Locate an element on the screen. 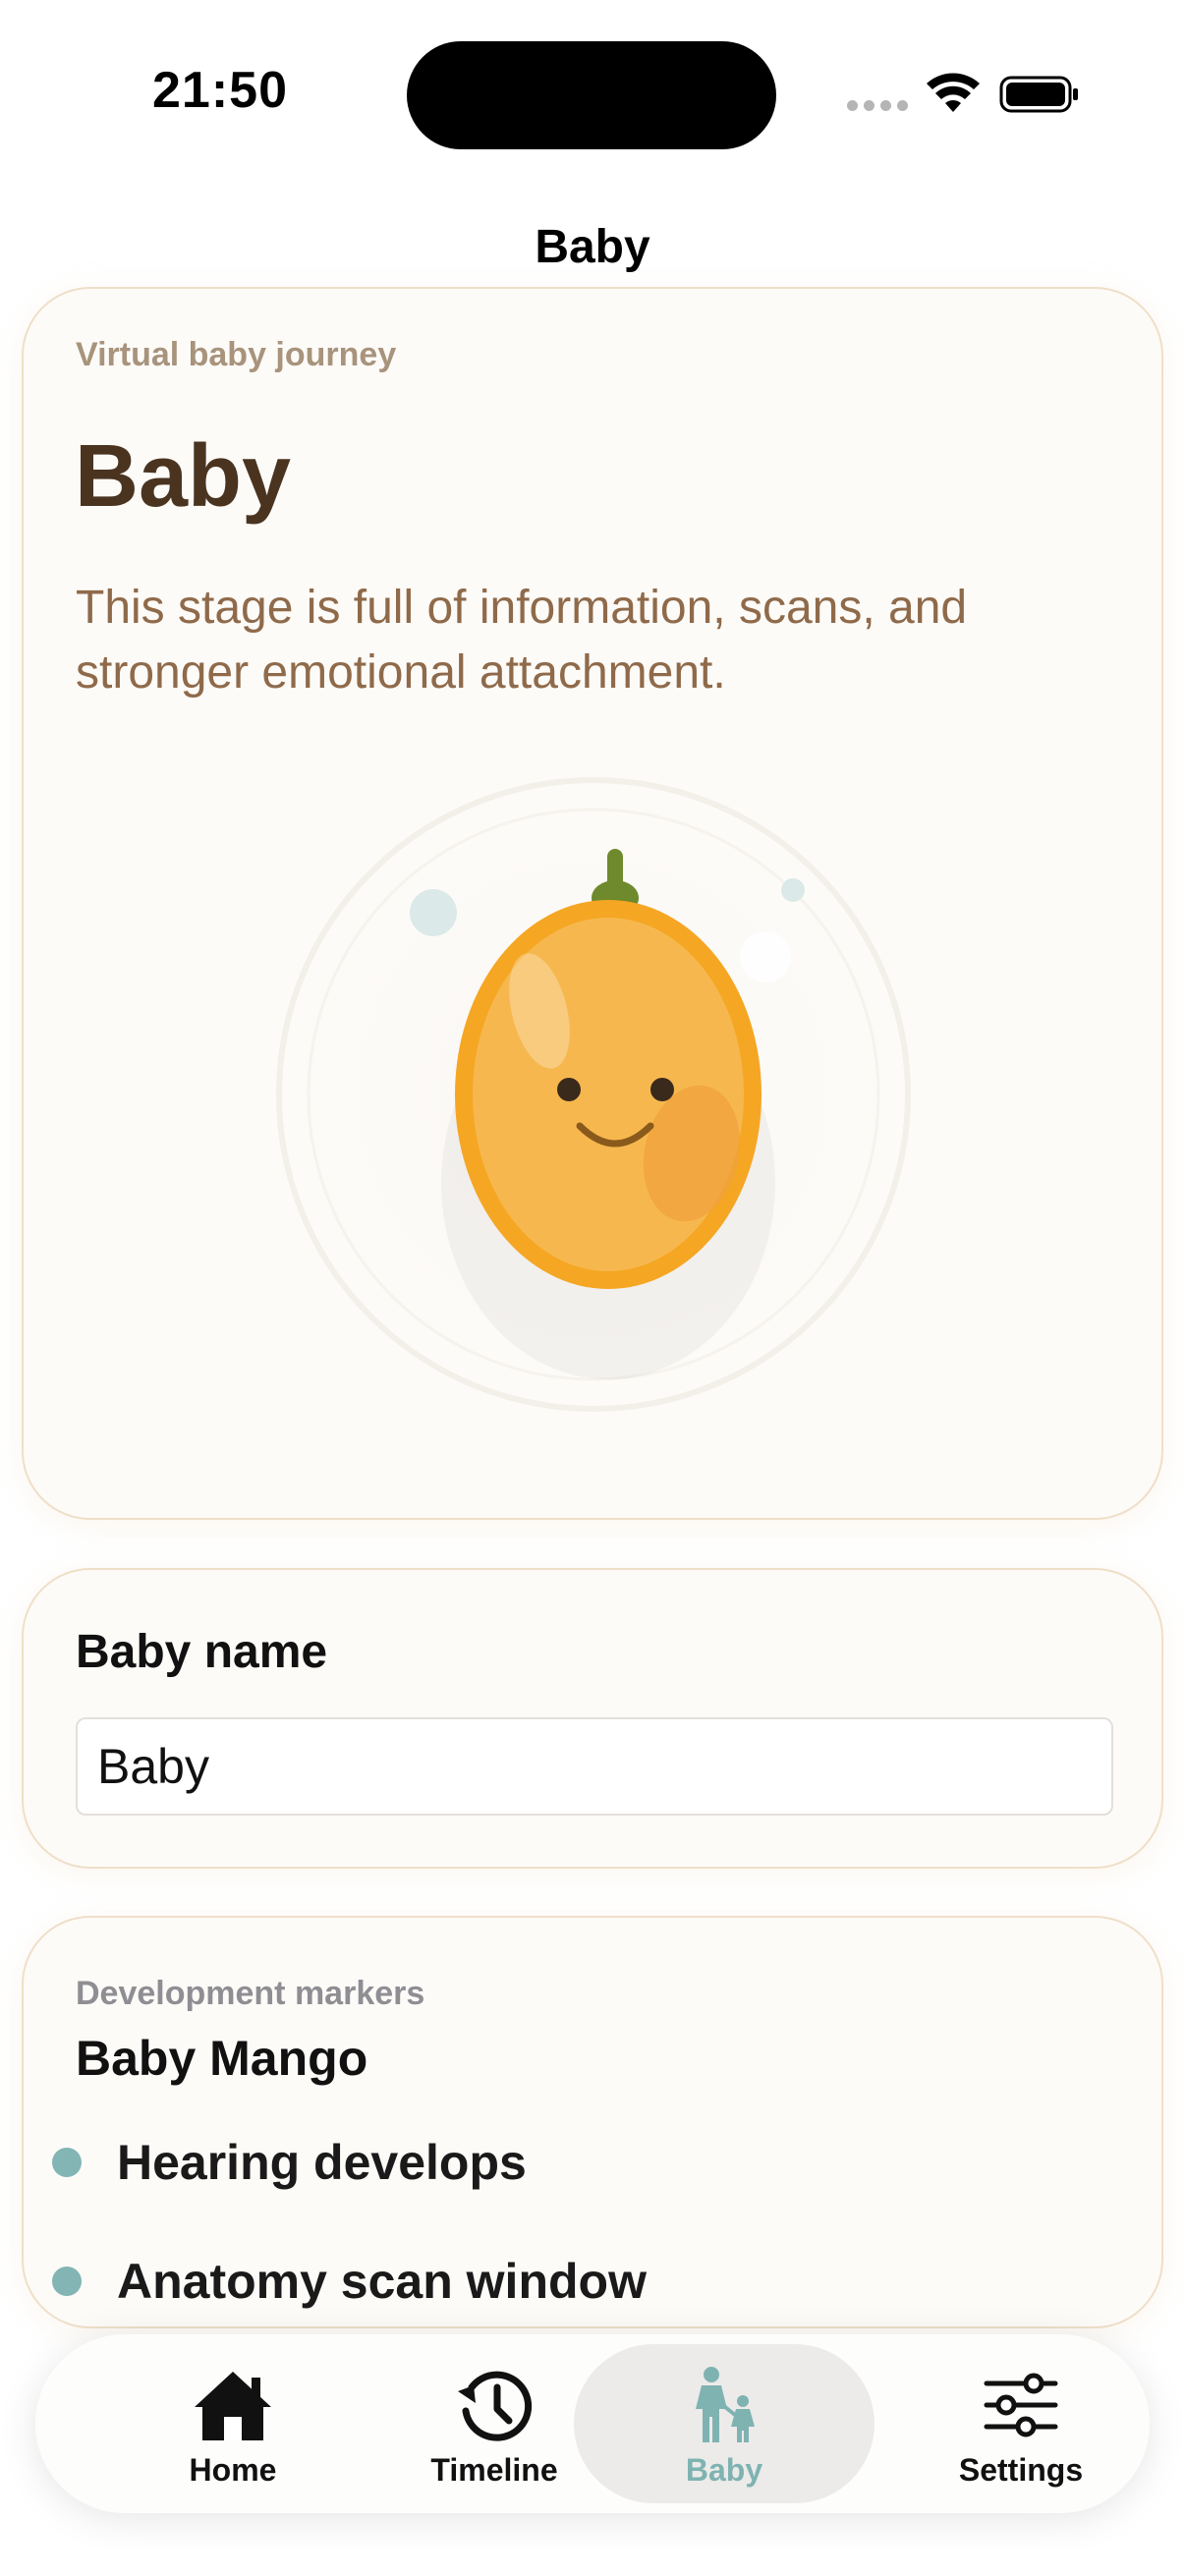 The height and width of the screenshot is (2576, 1185). parent-child-icon is located at coordinates (726, 2404).